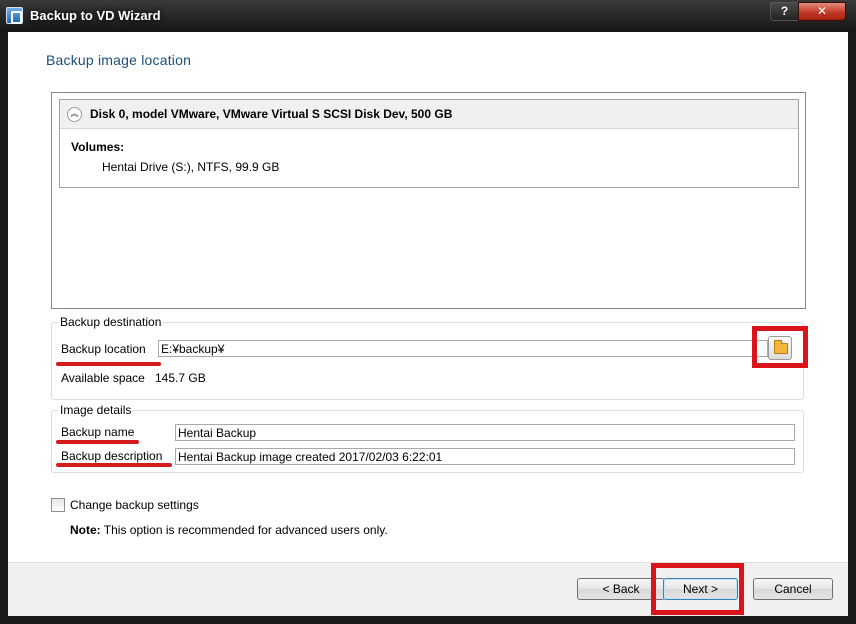  I want to click on help-button: ?, so click(784, 11).